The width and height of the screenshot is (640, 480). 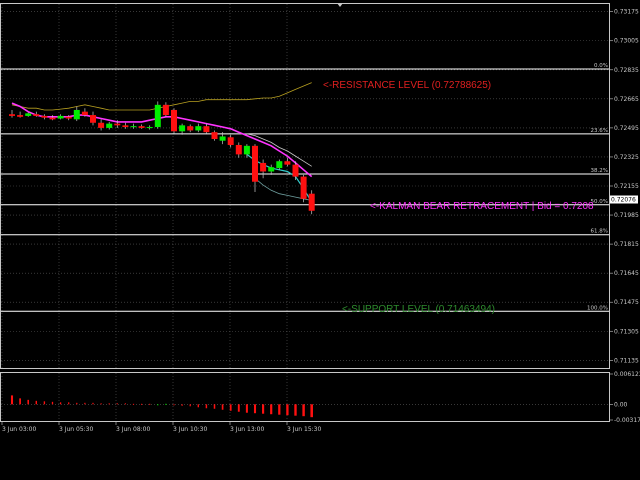 I want to click on price-tick-label: 0.72155, so click(x=626, y=186).